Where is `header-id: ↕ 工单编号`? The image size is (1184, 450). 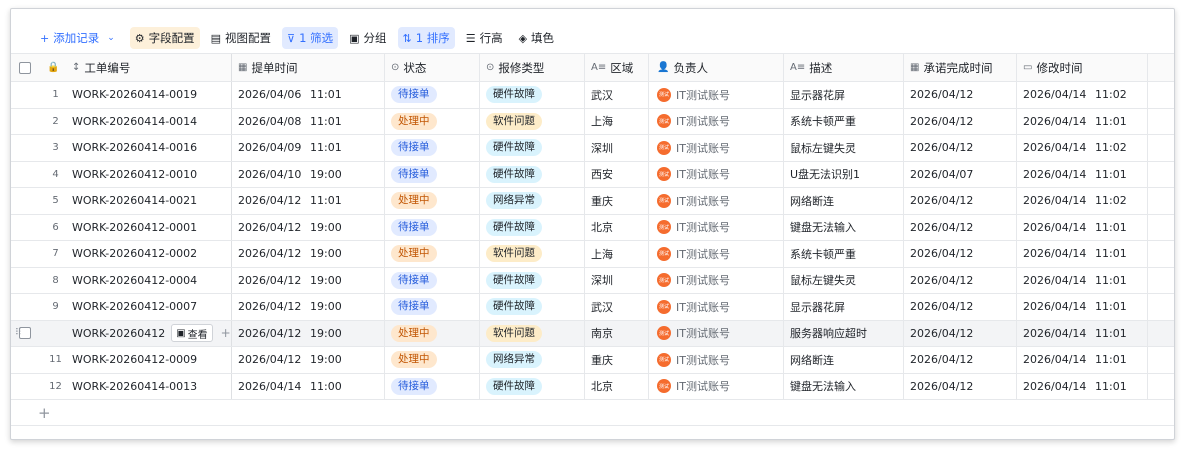
header-id: ↕ 工单编号 is located at coordinates (152, 67).